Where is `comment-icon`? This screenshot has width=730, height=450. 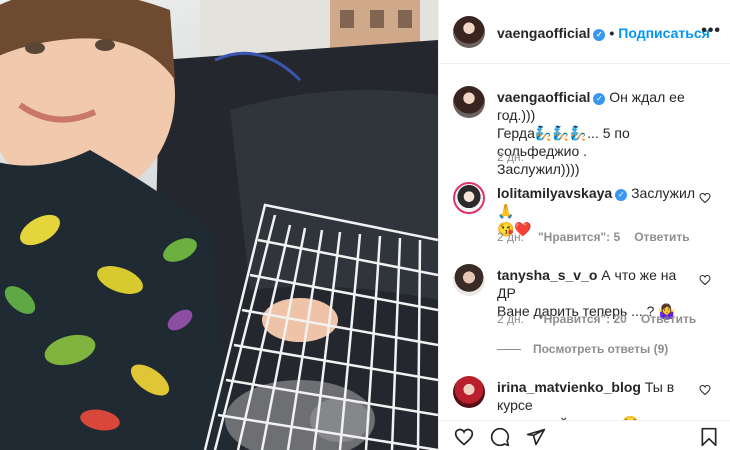 comment-icon is located at coordinates (500, 437).